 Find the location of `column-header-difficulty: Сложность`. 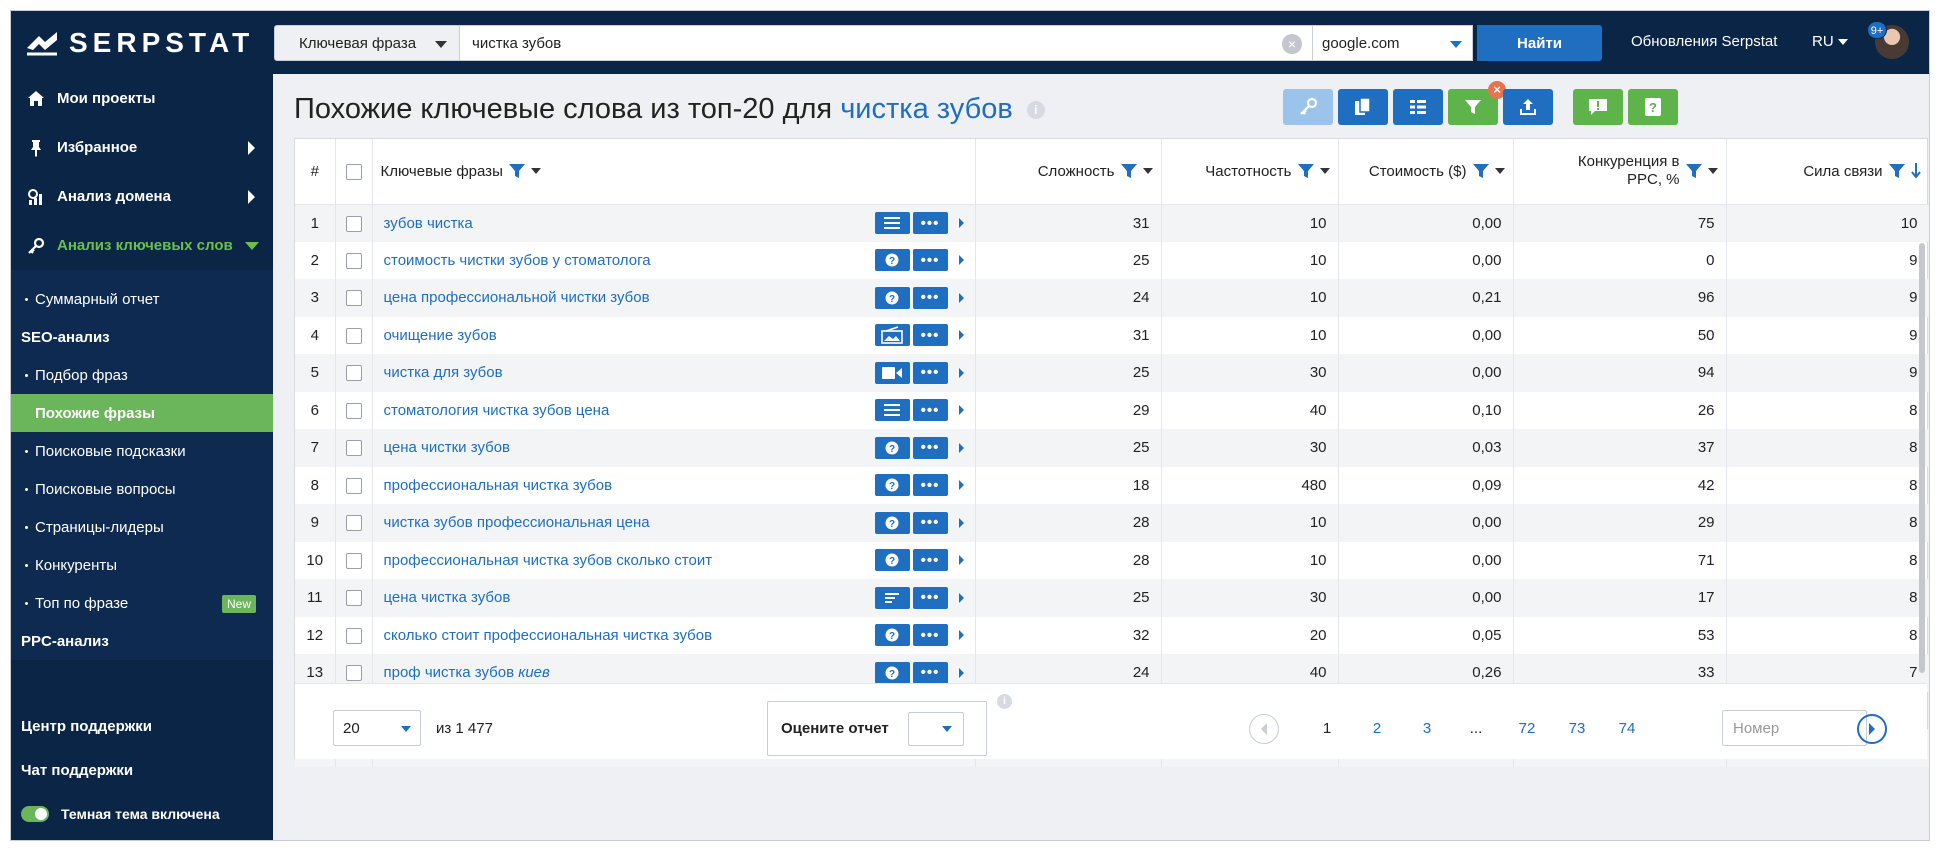

column-header-difficulty: Сложность is located at coordinates (1068, 172).